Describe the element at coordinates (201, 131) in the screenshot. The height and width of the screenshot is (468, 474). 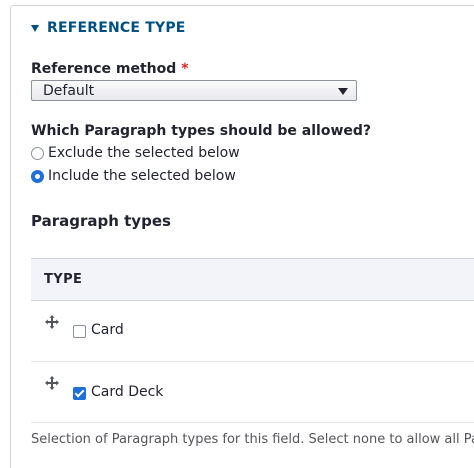
I see `allowed-types-question: Which Paragraph types should be allowed?` at that location.